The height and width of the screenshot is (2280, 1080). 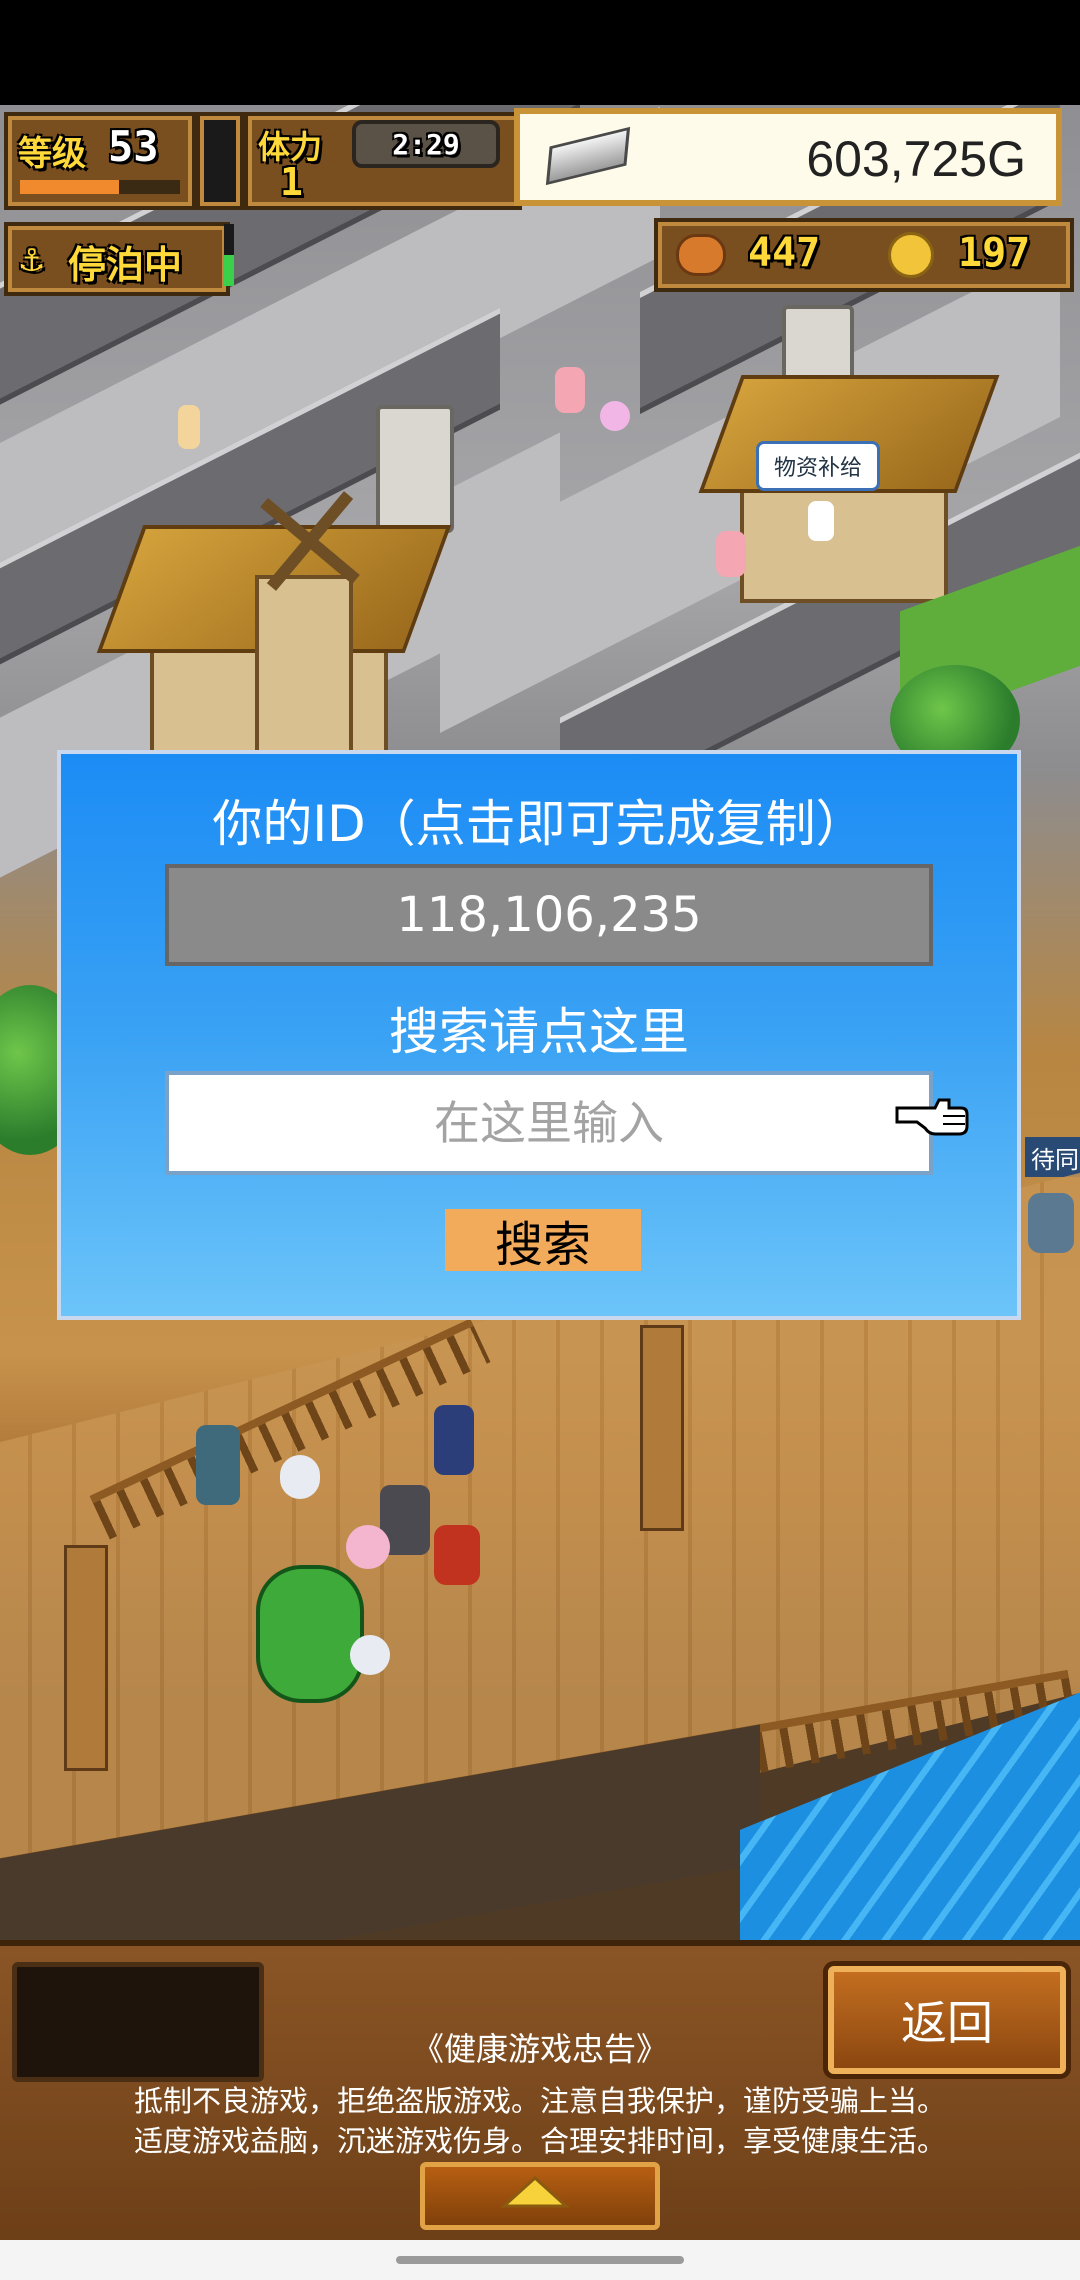 What do you see at coordinates (133, 146) in the screenshot?
I see `level-value: 53` at bounding box center [133, 146].